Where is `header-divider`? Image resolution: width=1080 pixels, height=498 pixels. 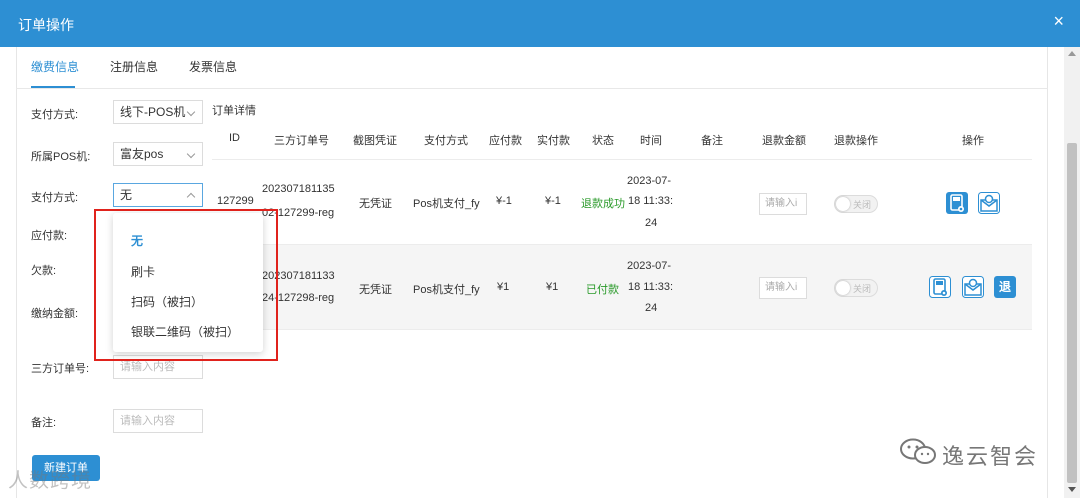
header-divider is located at coordinates (622, 159).